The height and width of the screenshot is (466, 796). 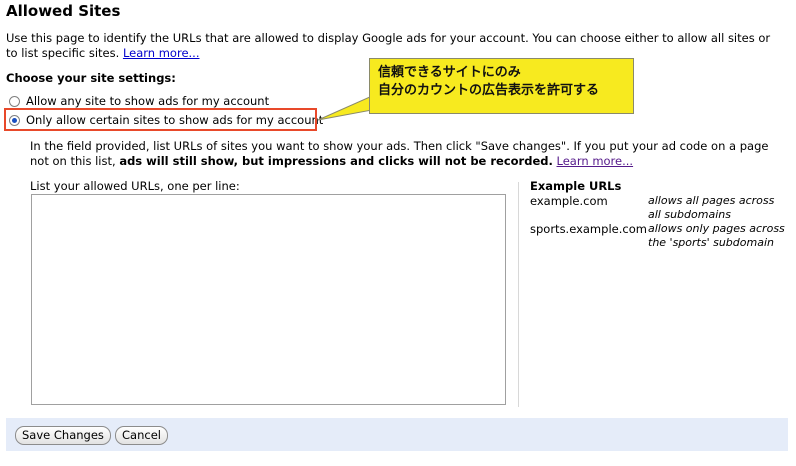 I want to click on allowed-urls-label: List your allowed URLs, one per line:, so click(x=135, y=186).